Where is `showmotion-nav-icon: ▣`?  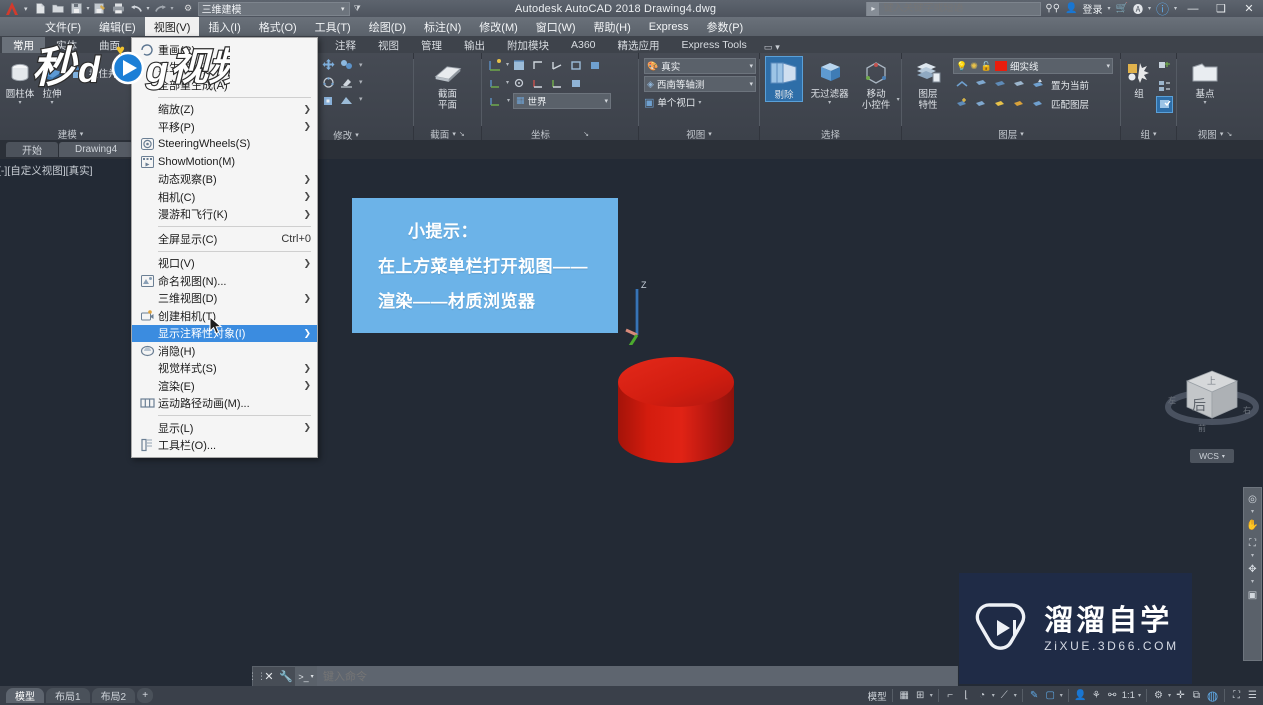
showmotion-nav-icon: ▣ is located at coordinates (1252, 595).